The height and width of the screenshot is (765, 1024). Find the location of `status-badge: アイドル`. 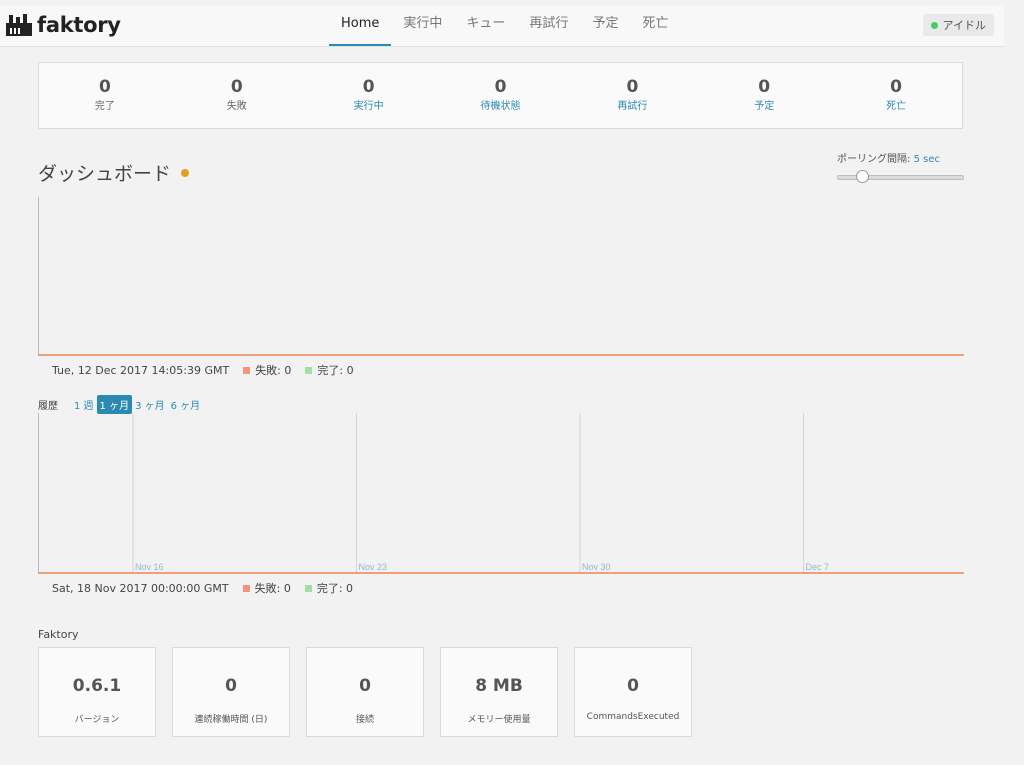

status-badge: アイドル is located at coordinates (958, 25).